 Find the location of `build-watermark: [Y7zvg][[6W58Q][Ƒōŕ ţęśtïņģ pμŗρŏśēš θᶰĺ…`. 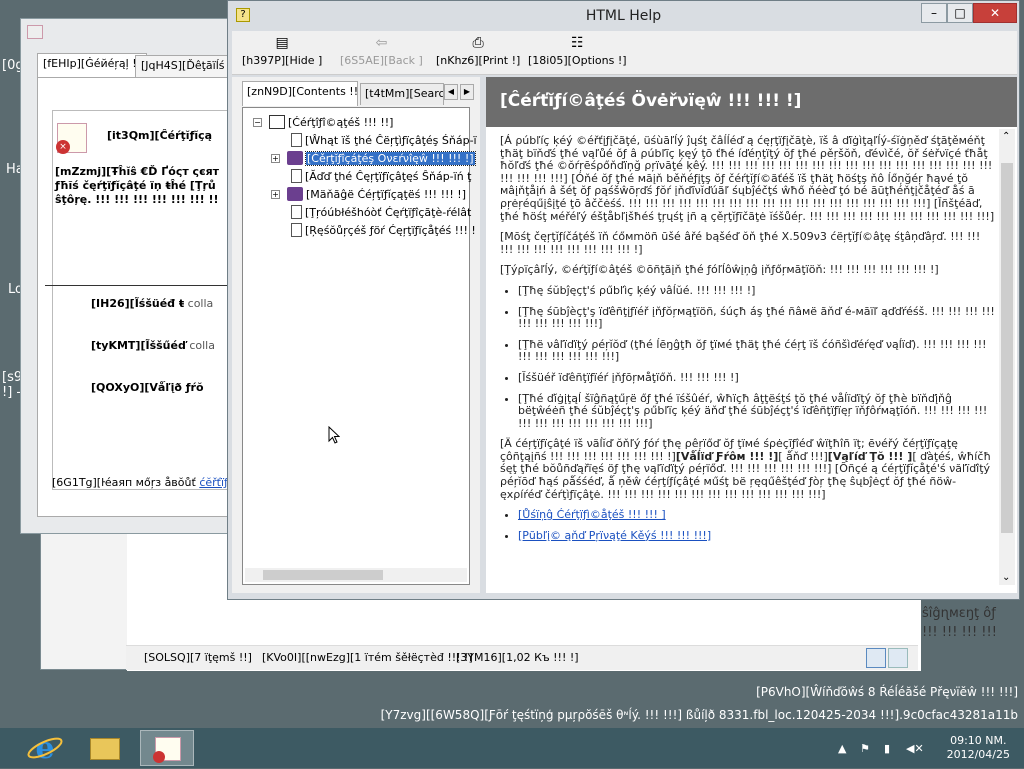

build-watermark: [Y7zvg][[6W58Q][Ƒōŕ ţęśtïņģ pμŗρŏśēš θᶰĺ… is located at coordinates (699, 715).